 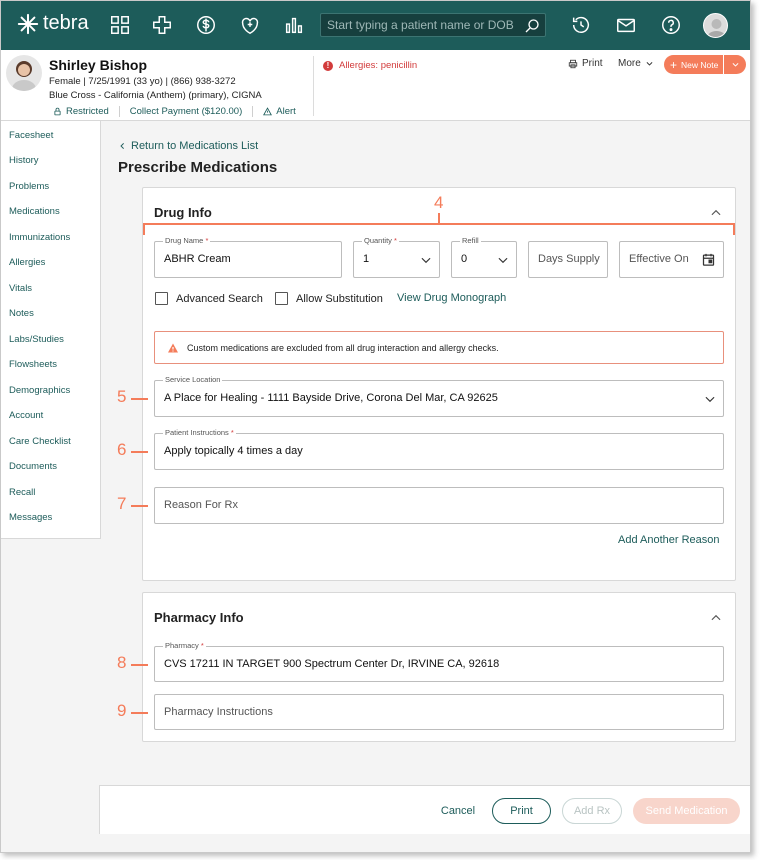 What do you see at coordinates (532, 26) in the screenshot?
I see `search-icon` at bounding box center [532, 26].